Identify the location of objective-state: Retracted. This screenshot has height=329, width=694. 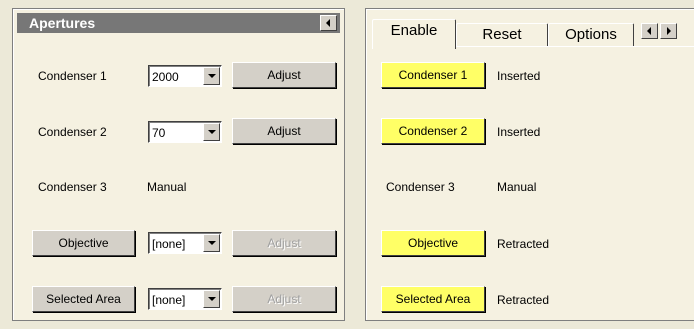
(523, 244).